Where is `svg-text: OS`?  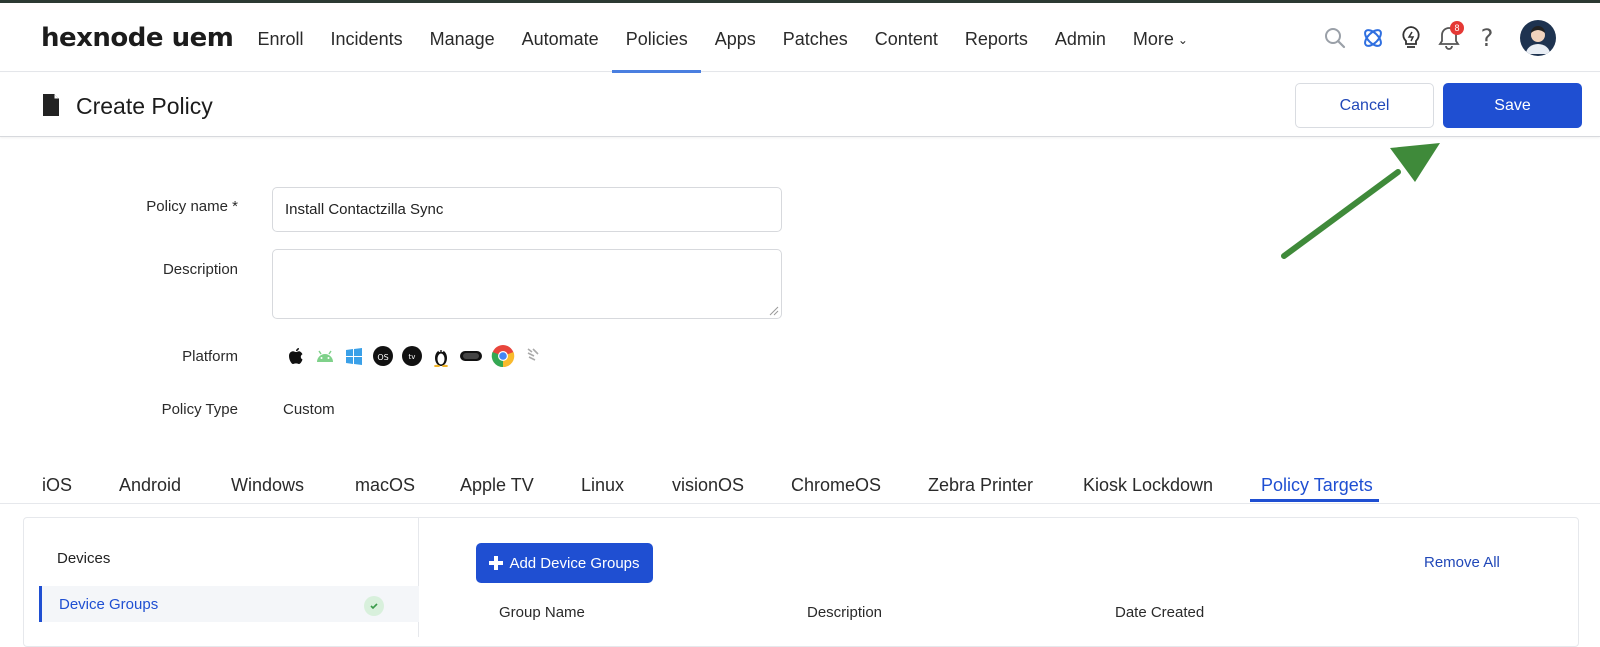
svg-text: OS is located at coordinates (382, 357).